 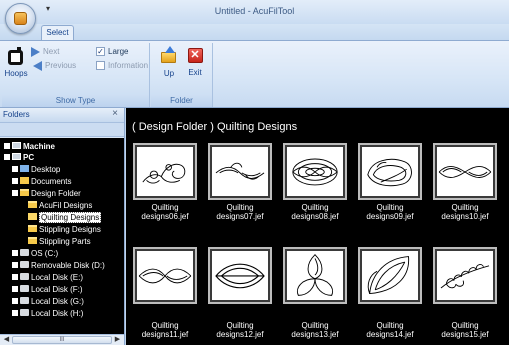 I want to click on information-checkbox: Information, so click(x=122, y=66).